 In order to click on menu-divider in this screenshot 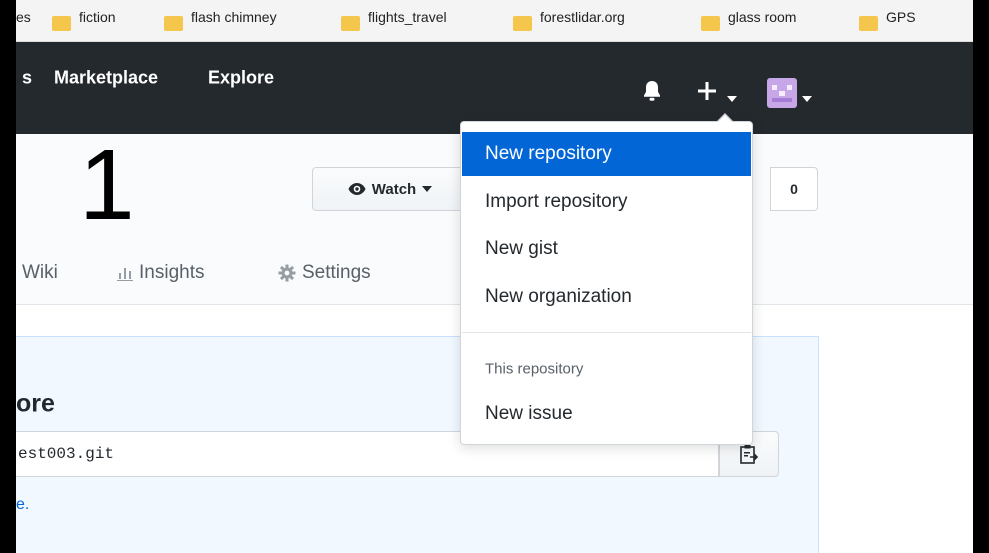, I will do `click(606, 332)`.